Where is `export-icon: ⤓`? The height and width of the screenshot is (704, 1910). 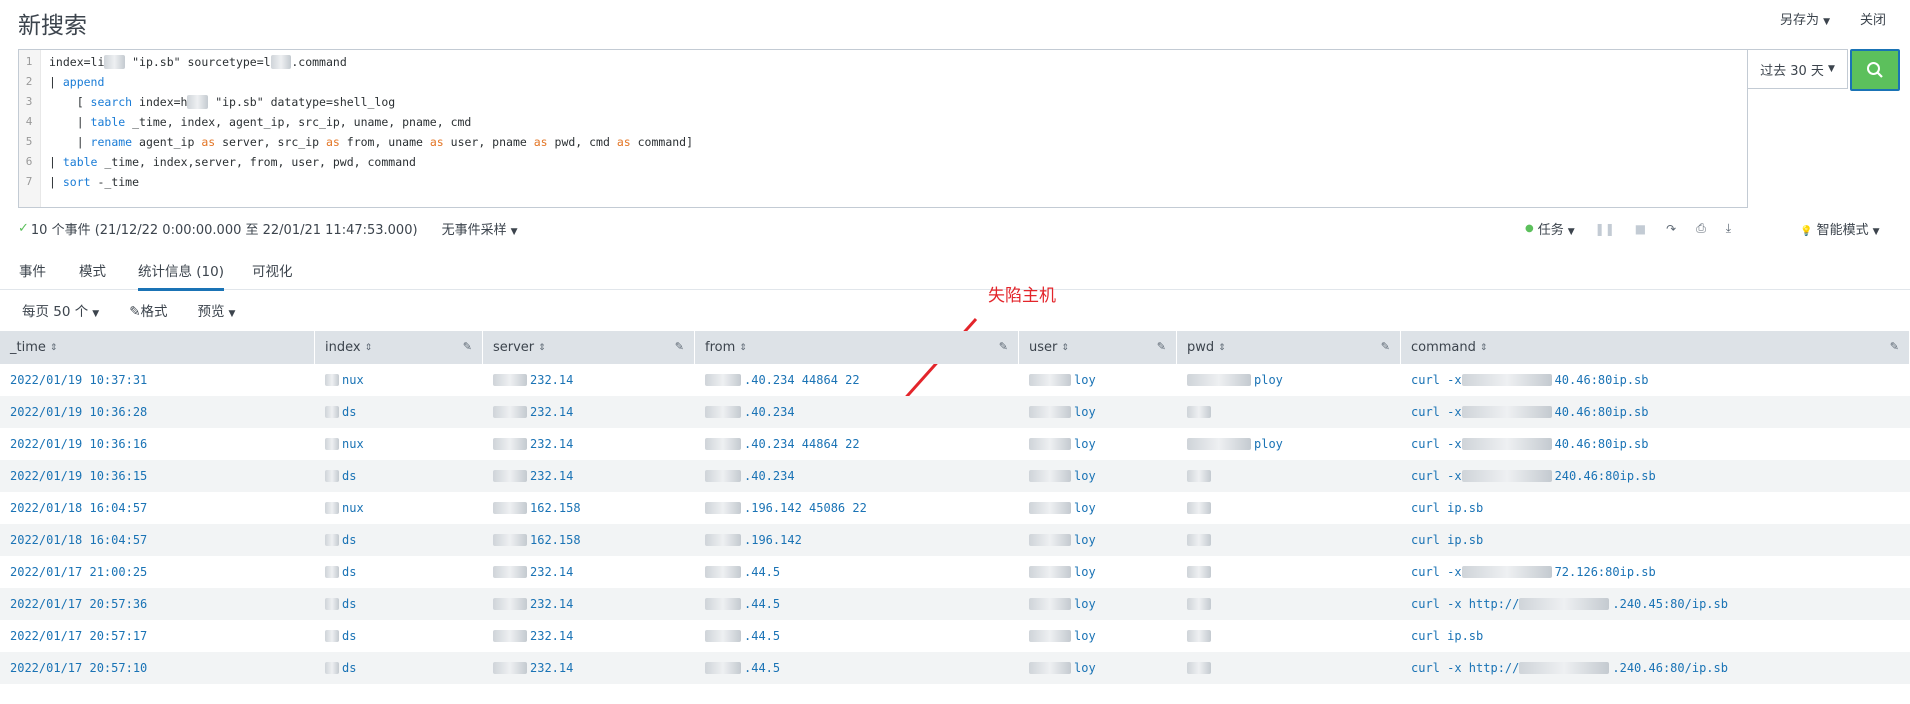 export-icon: ⤓ is located at coordinates (1728, 228).